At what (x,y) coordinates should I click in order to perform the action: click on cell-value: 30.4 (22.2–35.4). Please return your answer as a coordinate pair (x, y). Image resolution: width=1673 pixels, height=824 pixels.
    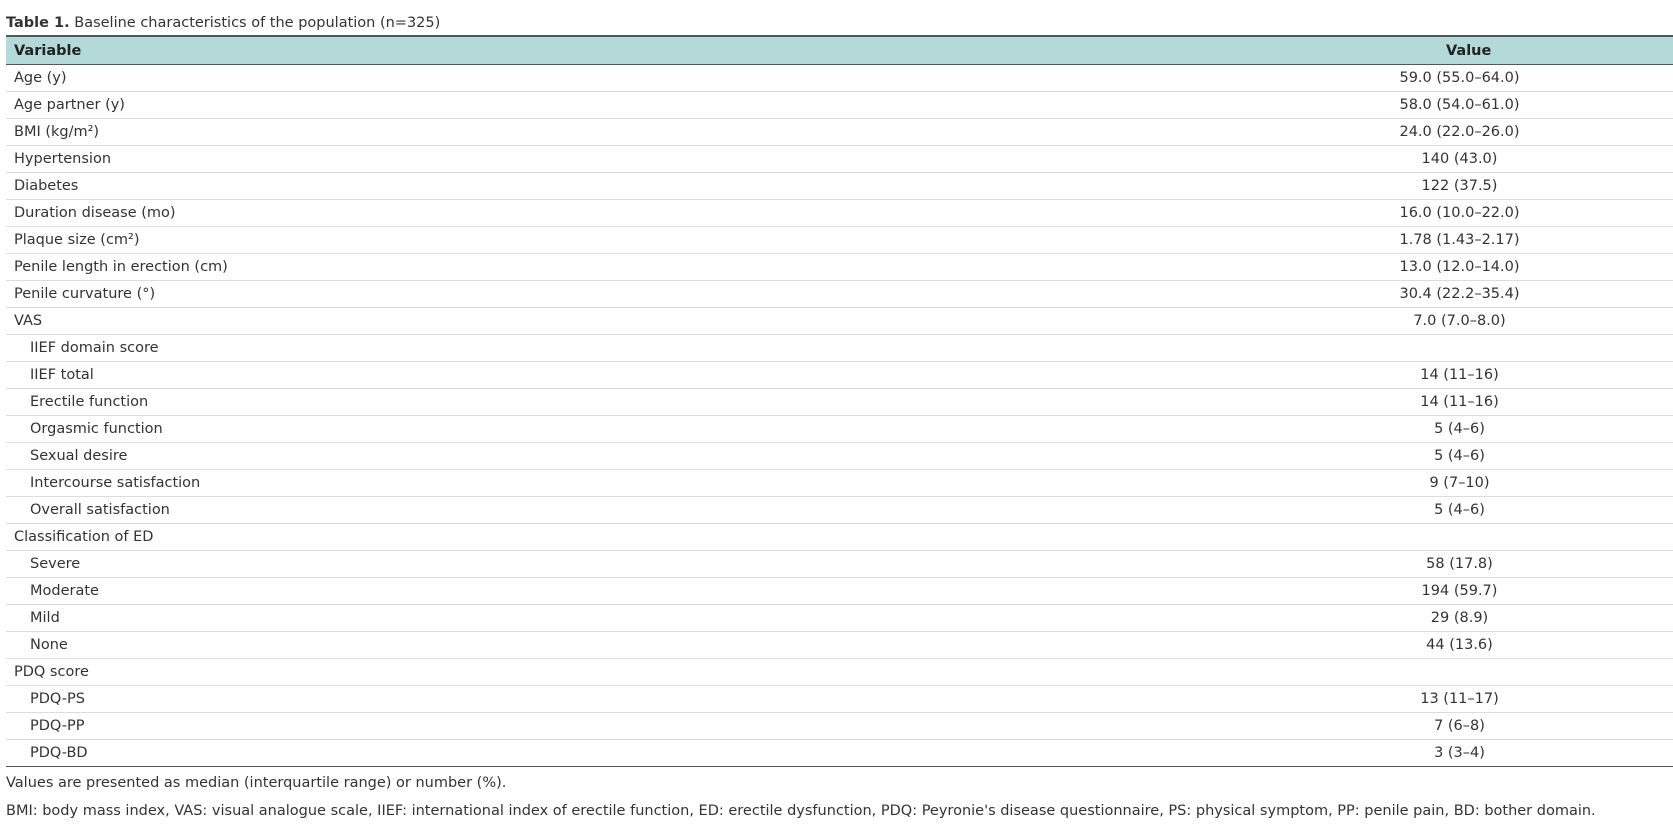
    Looking at the image, I should click on (1459, 294).